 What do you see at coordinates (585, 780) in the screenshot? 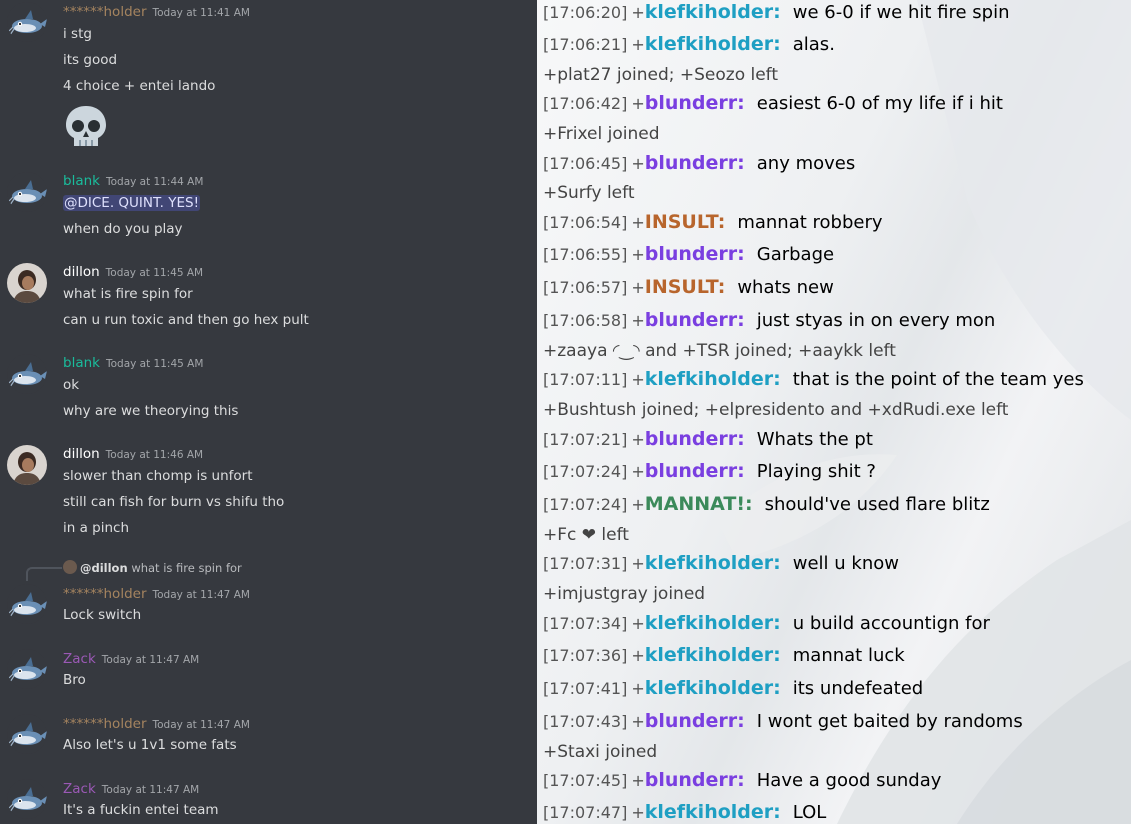
I see `chat-timestamp: [17:07:45]` at bounding box center [585, 780].